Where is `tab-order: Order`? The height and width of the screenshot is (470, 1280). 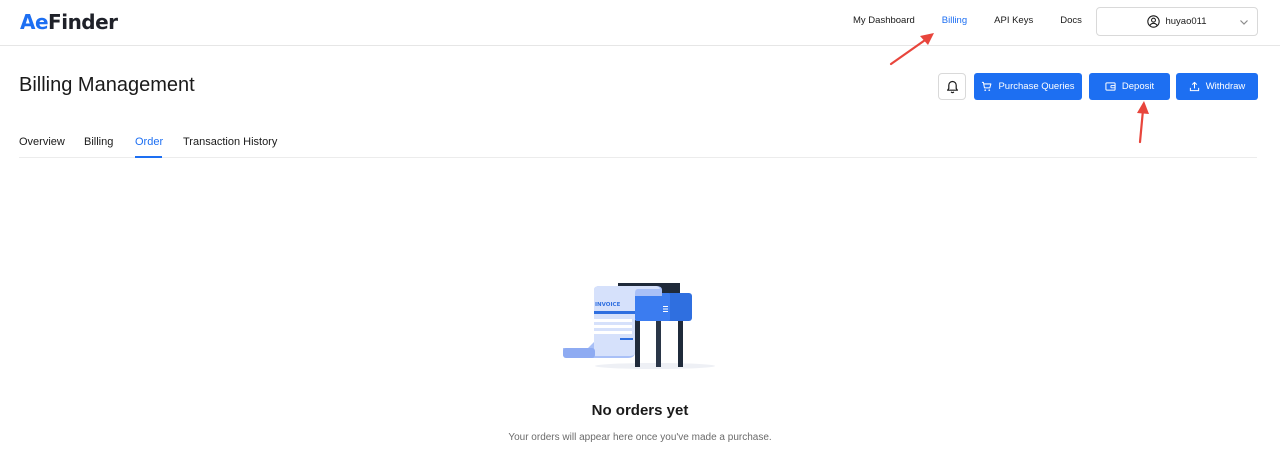 tab-order: Order is located at coordinates (149, 142).